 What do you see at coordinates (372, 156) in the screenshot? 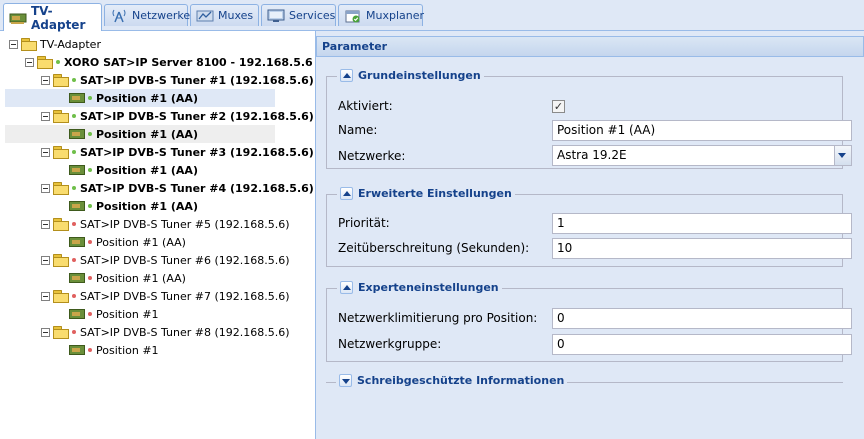
I see `networks-label: Netzwerke:` at bounding box center [372, 156].